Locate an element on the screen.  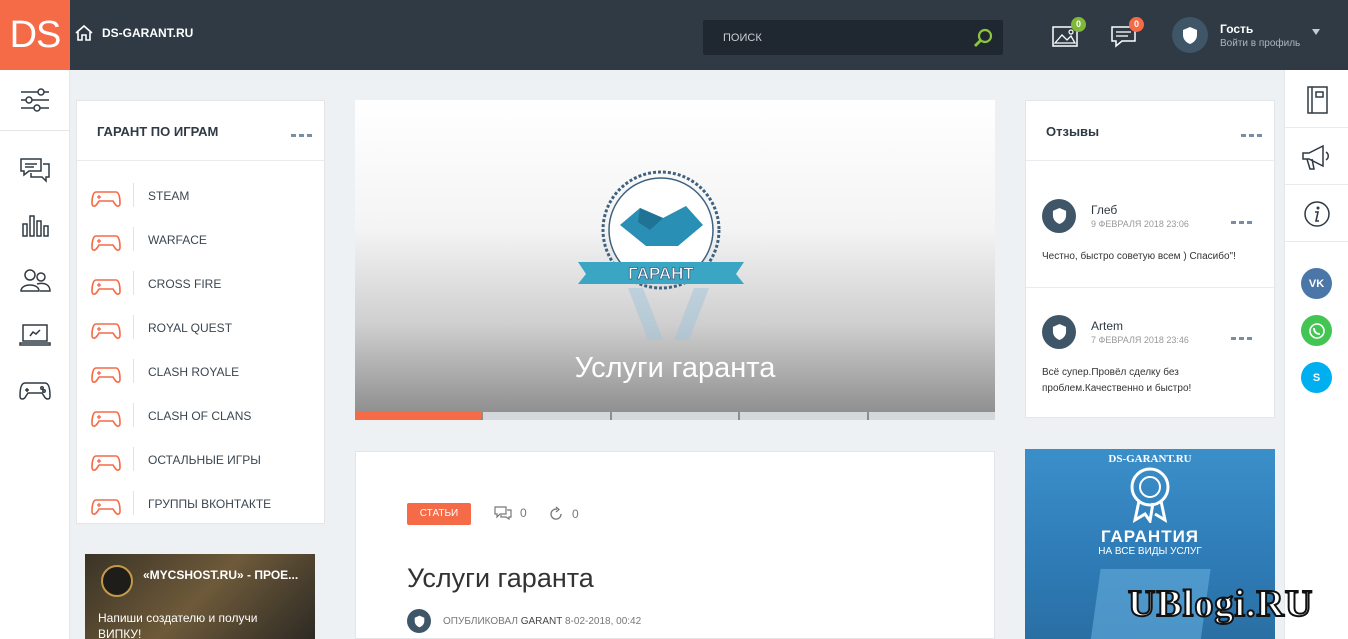
game-item-clash-royale: CLASH ROYALE is located at coordinates (201, 375).